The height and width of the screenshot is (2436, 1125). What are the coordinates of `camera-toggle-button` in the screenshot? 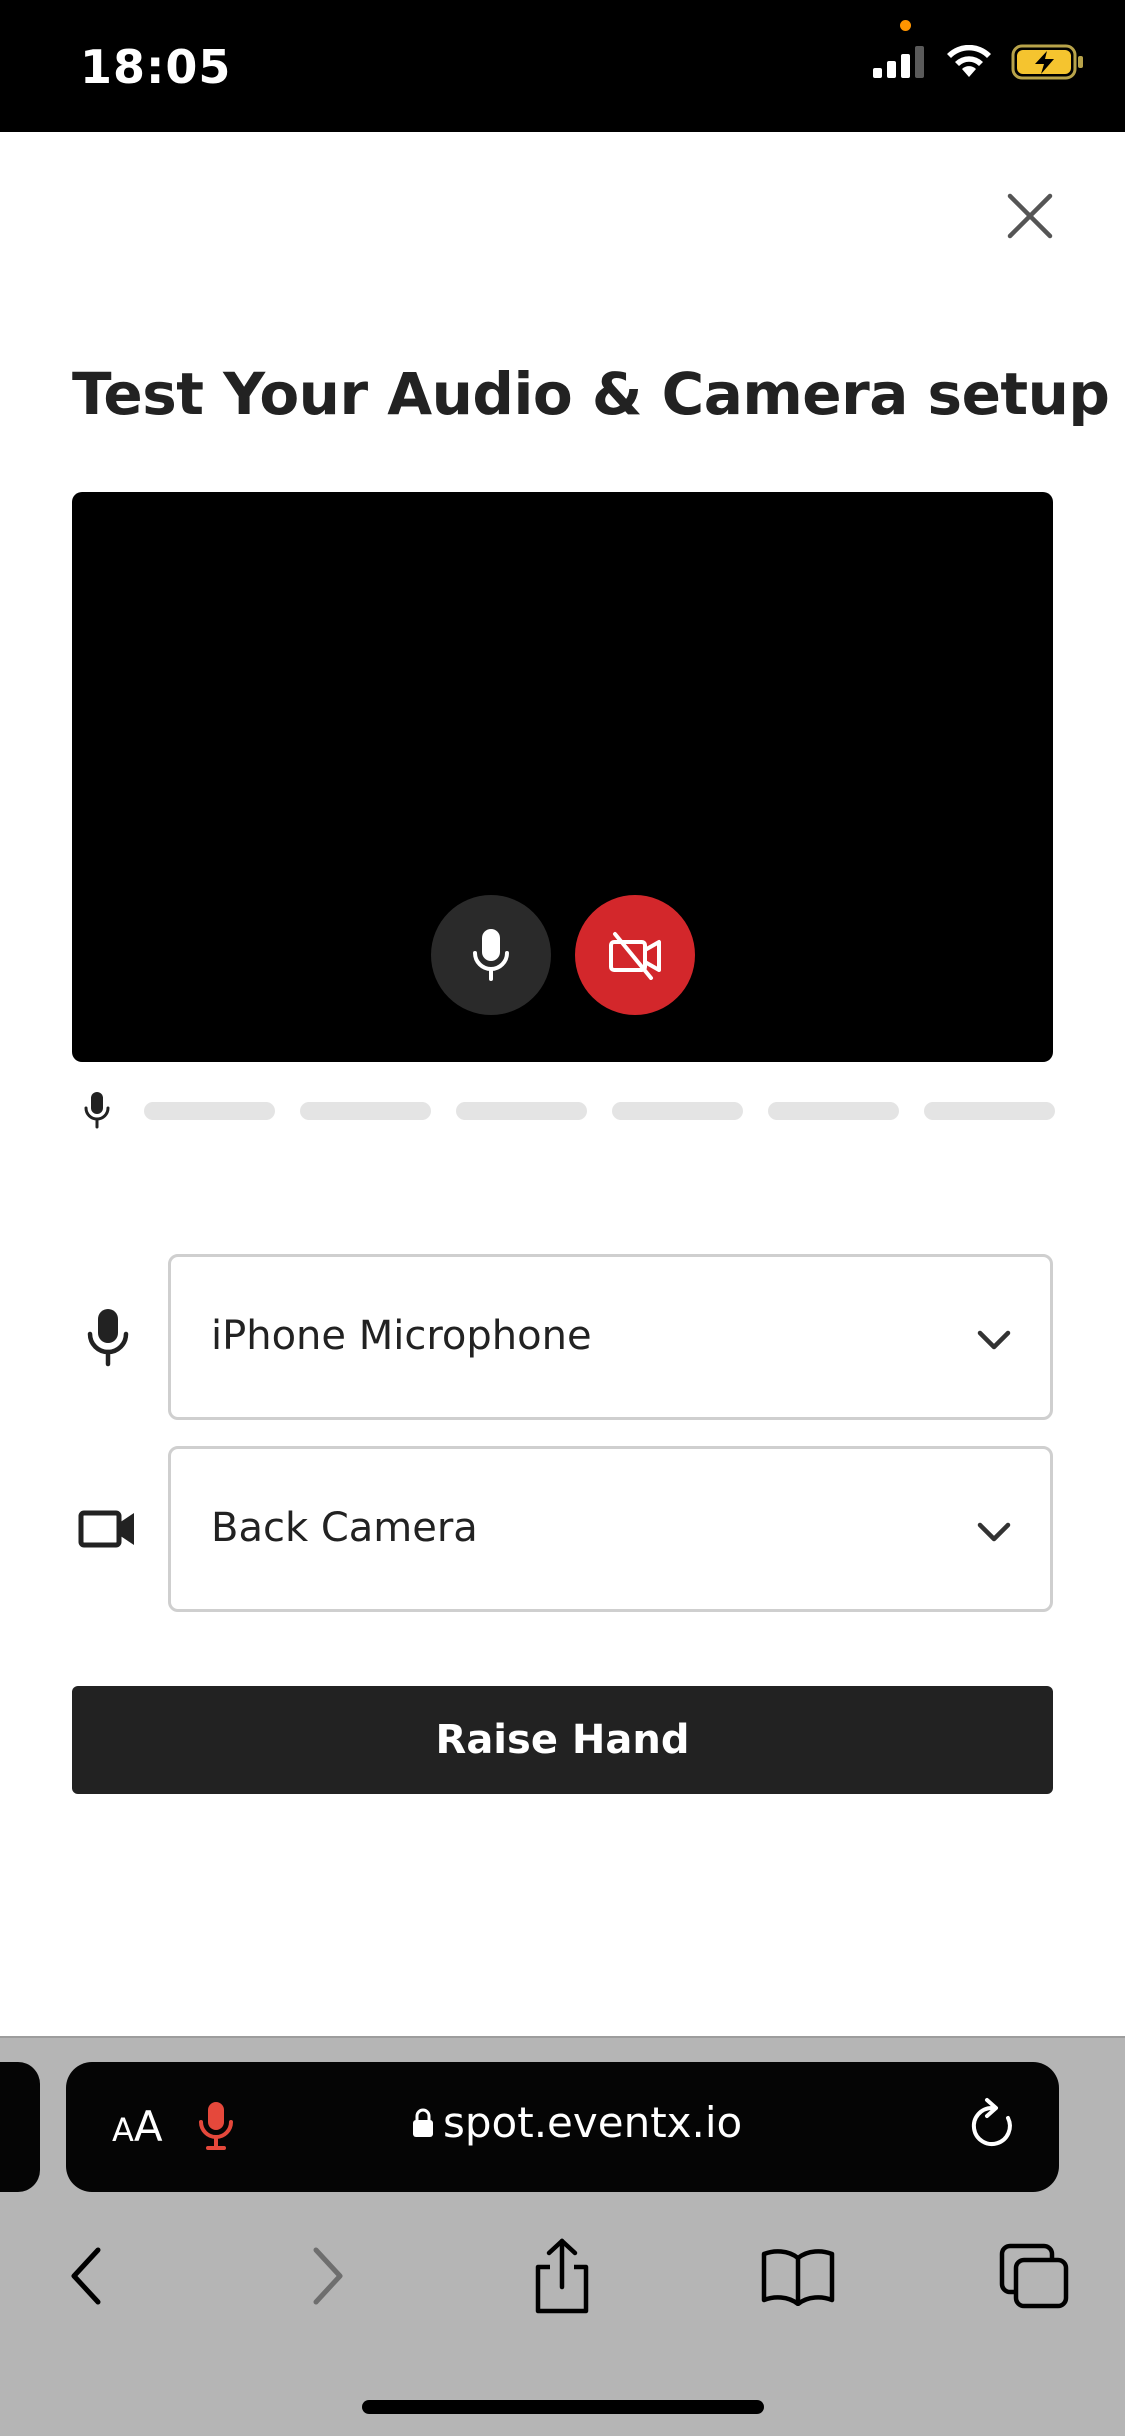 It's located at (635, 955).